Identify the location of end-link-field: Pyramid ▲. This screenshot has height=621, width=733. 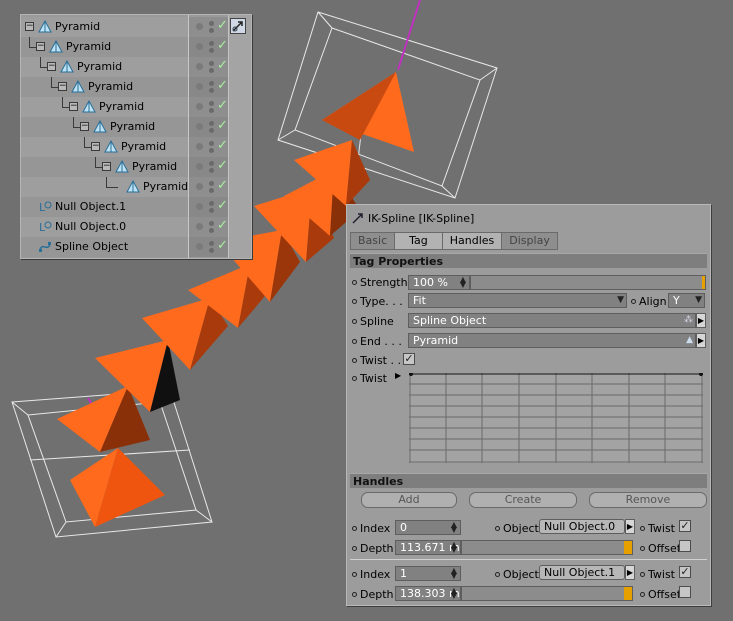
(552, 340).